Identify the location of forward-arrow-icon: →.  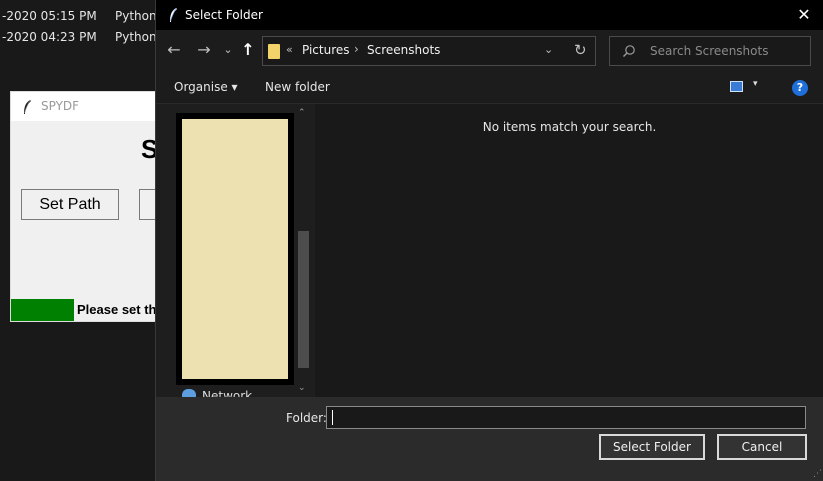
(204, 50).